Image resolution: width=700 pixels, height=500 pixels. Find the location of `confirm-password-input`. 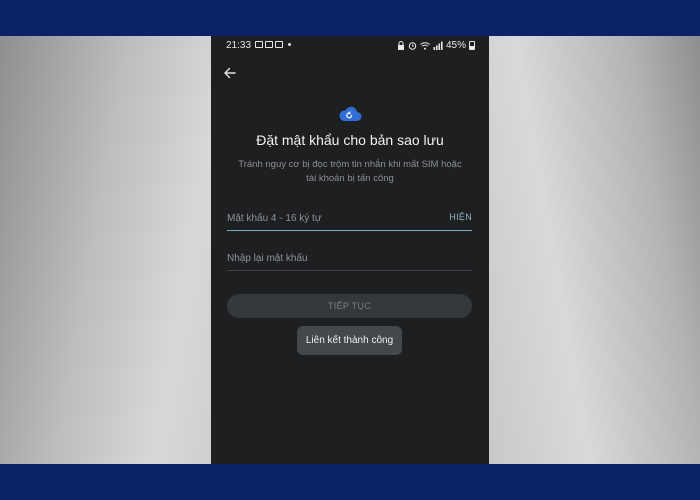

confirm-password-input is located at coordinates (349, 258).